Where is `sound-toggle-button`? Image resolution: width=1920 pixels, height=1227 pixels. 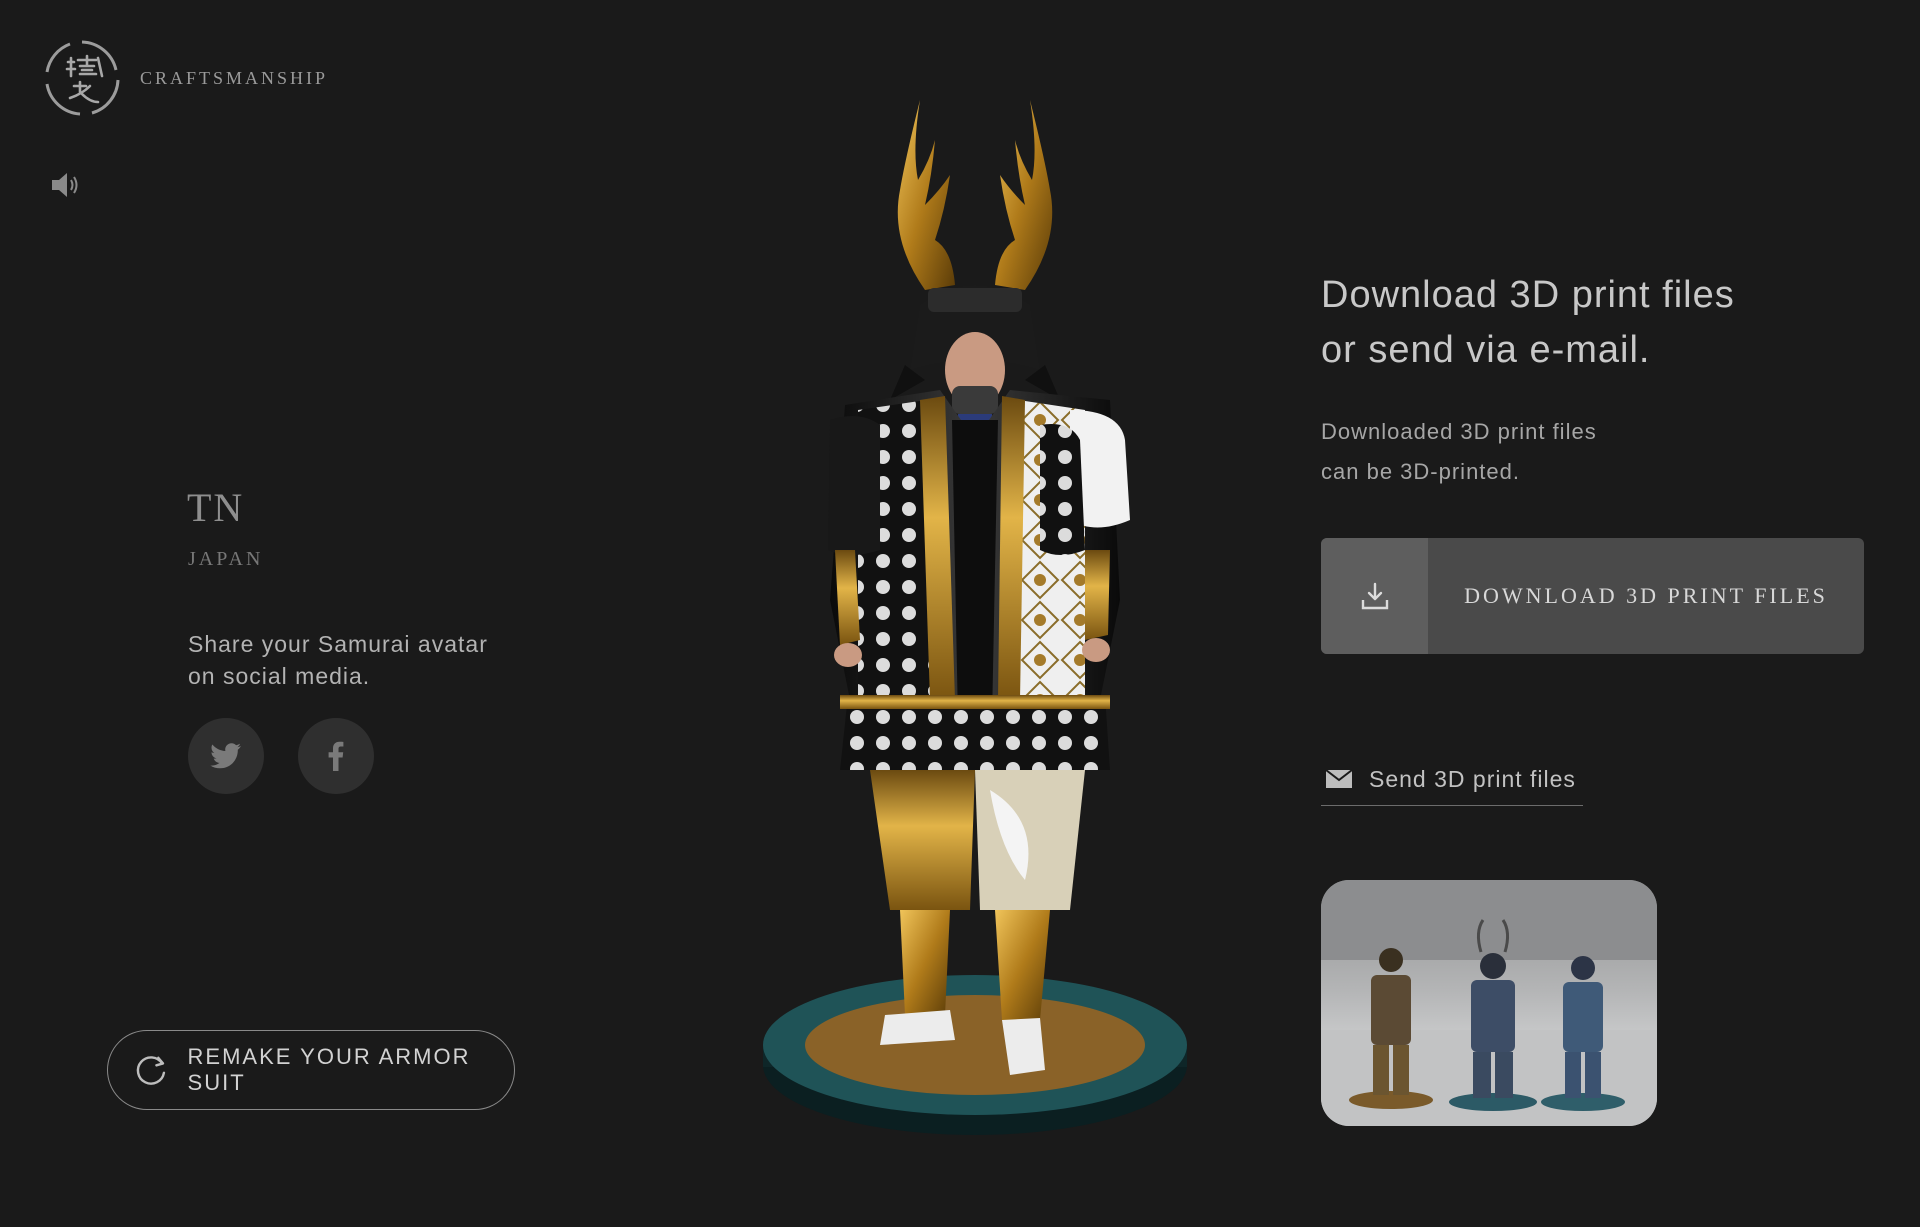
sound-toggle-button is located at coordinates (67, 185).